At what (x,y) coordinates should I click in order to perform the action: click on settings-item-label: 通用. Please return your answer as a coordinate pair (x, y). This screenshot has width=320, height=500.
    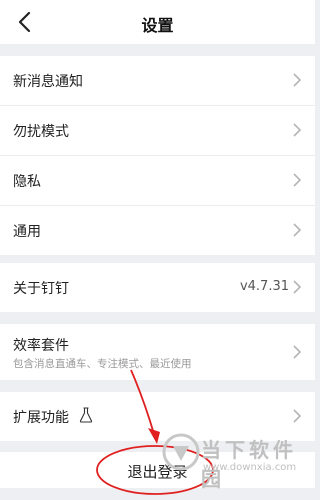
    Looking at the image, I should click on (27, 232).